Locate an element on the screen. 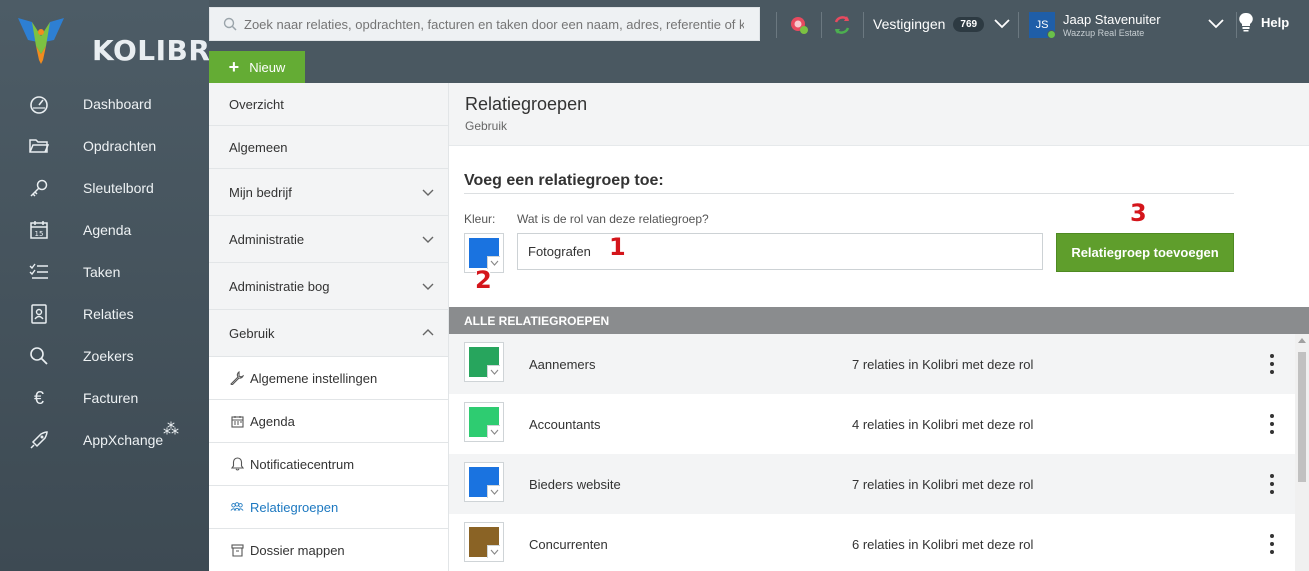 The image size is (1309, 571). global-search is located at coordinates (484, 24).